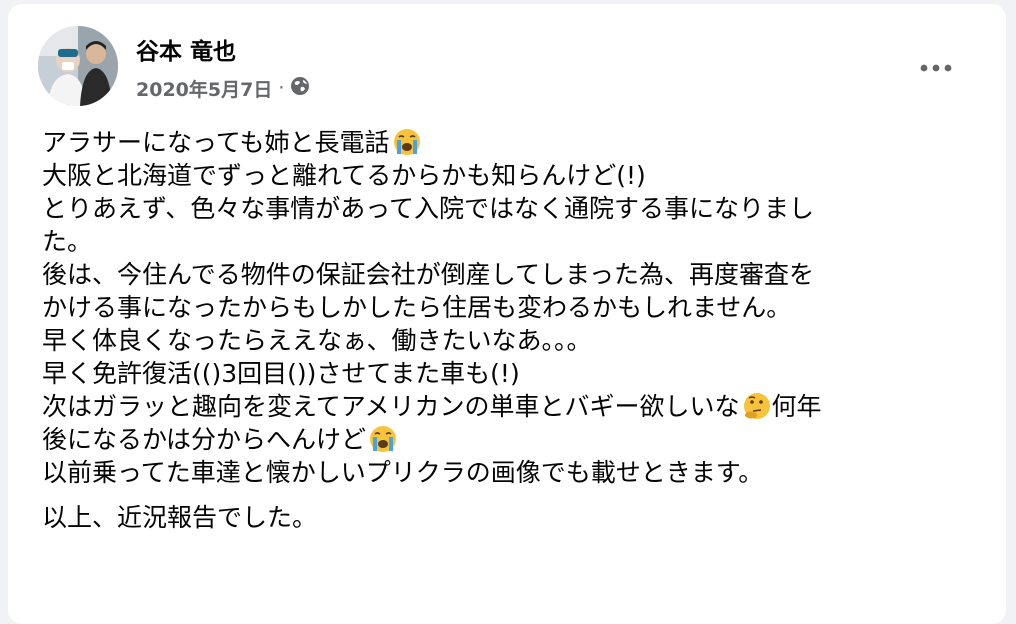 The width and height of the screenshot is (1016, 624). I want to click on thinking-face-emoji, so click(757, 410).